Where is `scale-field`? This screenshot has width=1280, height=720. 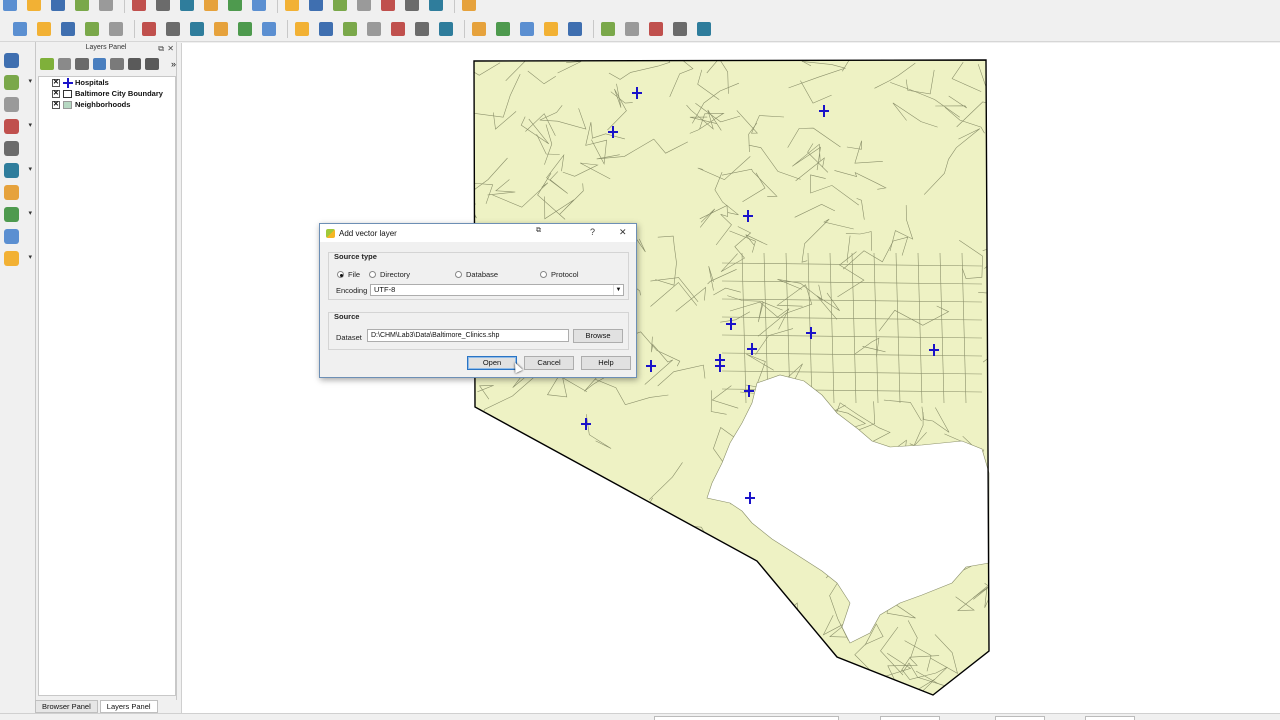
scale-field is located at coordinates (910, 718).